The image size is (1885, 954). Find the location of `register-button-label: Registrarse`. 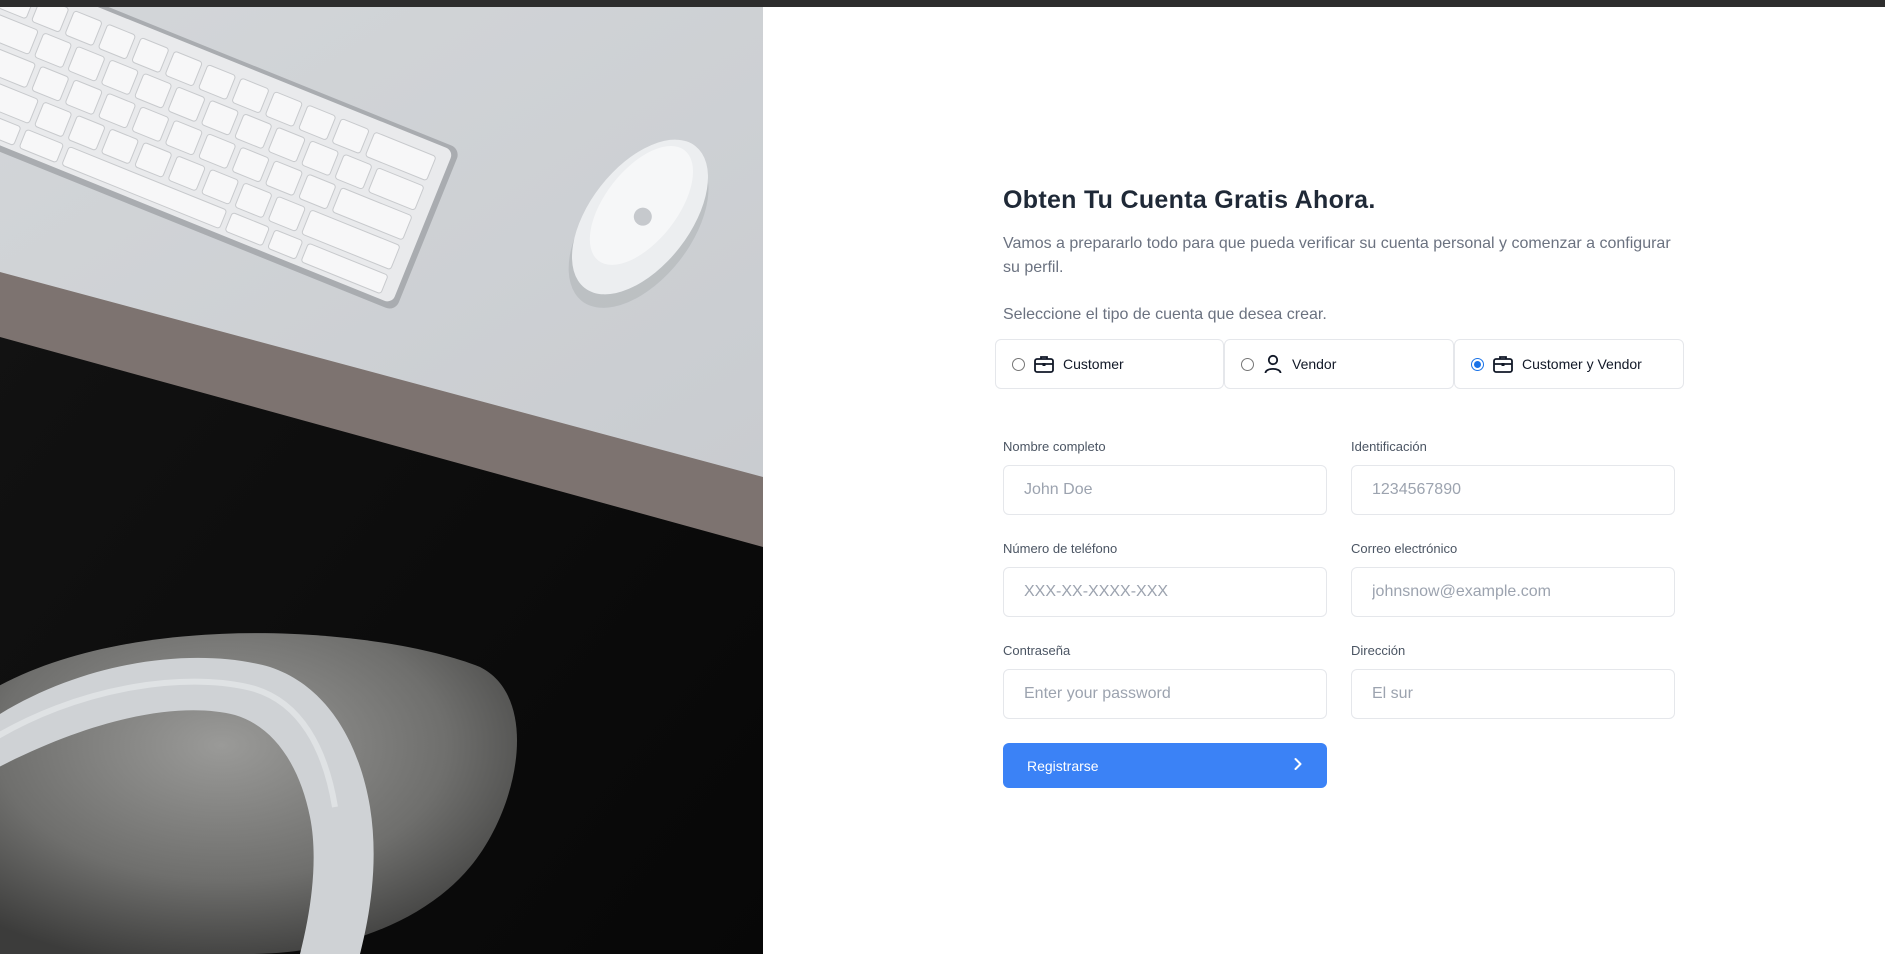

register-button-label: Registrarse is located at coordinates (1063, 765).